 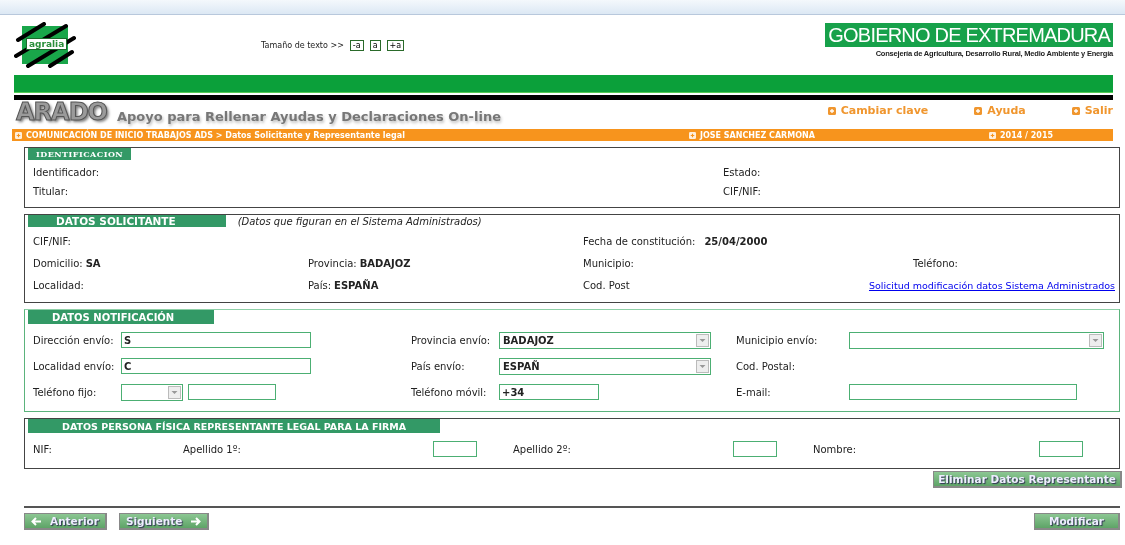 What do you see at coordinates (308, 116) in the screenshot?
I see `app-tagline: Apoyo para Rellenar Ayudas y Declaraciones On-line` at bounding box center [308, 116].